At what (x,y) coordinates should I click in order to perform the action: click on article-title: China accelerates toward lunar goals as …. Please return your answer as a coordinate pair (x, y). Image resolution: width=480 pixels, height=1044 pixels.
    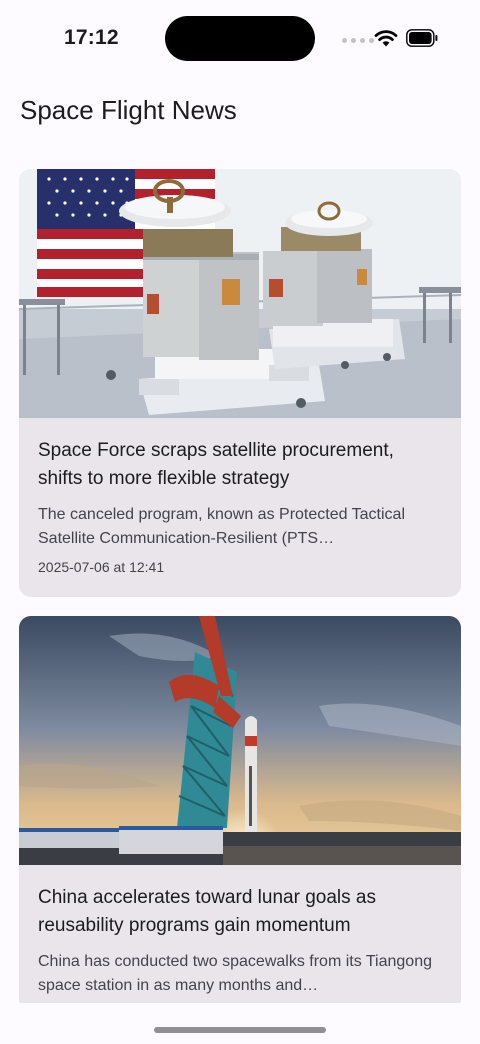
    Looking at the image, I should click on (207, 911).